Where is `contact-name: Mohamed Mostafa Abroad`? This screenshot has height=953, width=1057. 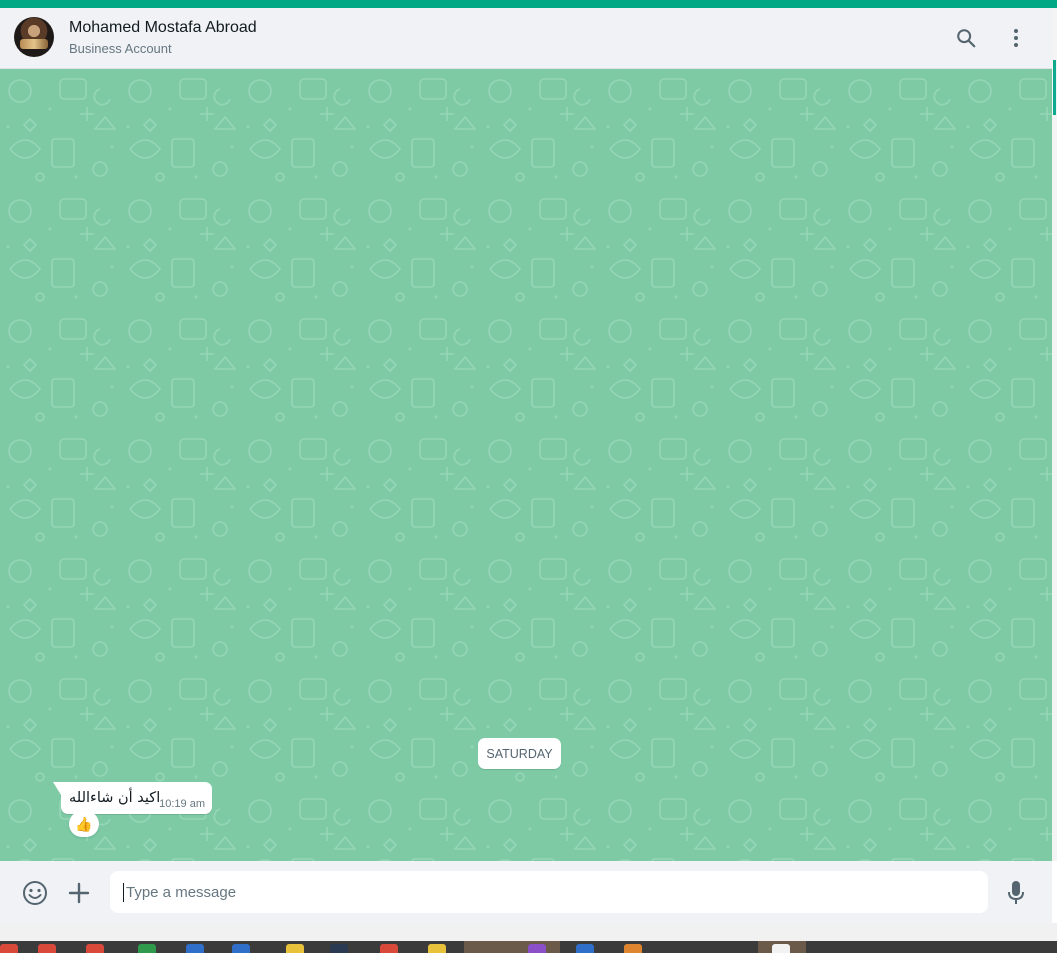 contact-name: Mohamed Mostafa Abroad is located at coordinates (163, 28).